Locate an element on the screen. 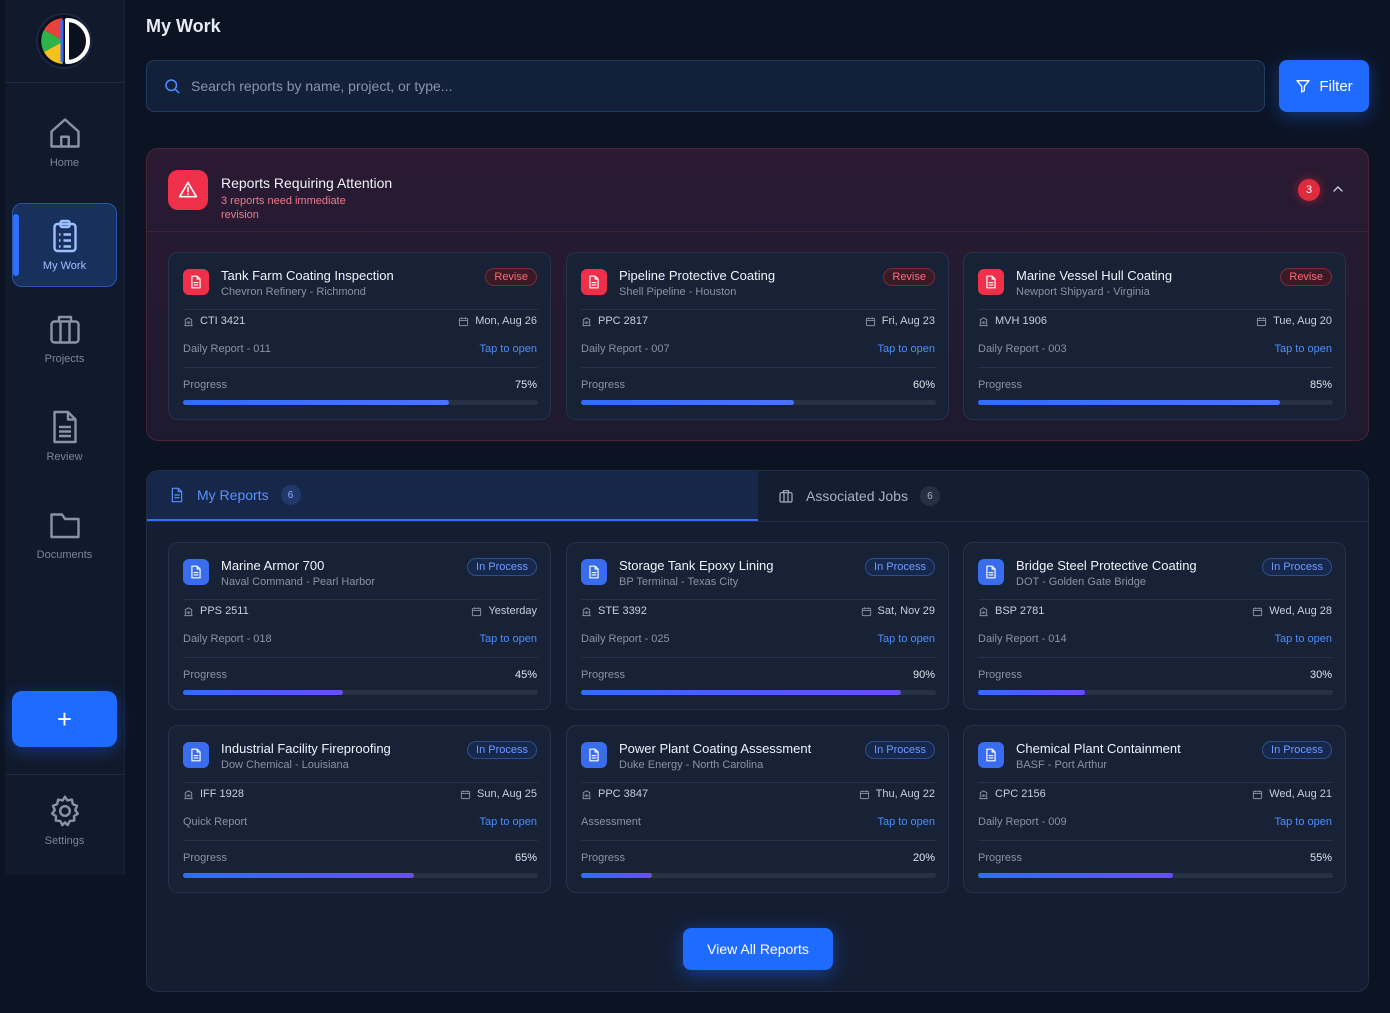 The width and height of the screenshot is (1390, 1013). tab-my-reports: My Reports 6 is located at coordinates (452, 496).